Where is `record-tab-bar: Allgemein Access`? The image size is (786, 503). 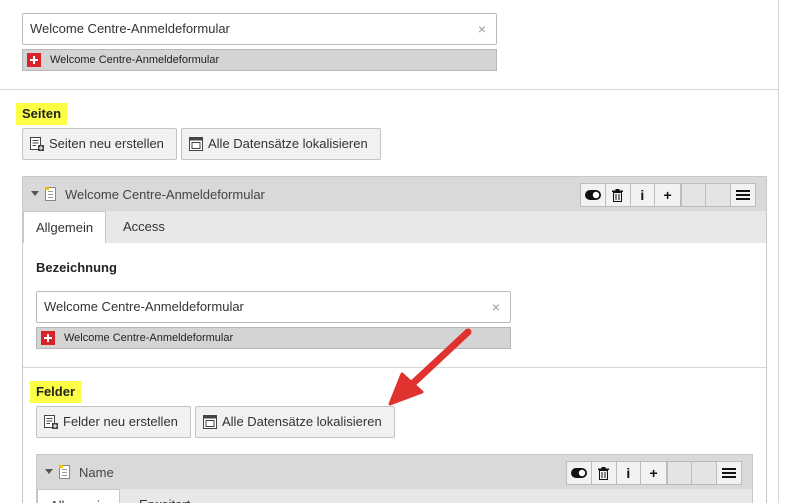
record-tab-bar: Allgemein Access is located at coordinates (394, 227).